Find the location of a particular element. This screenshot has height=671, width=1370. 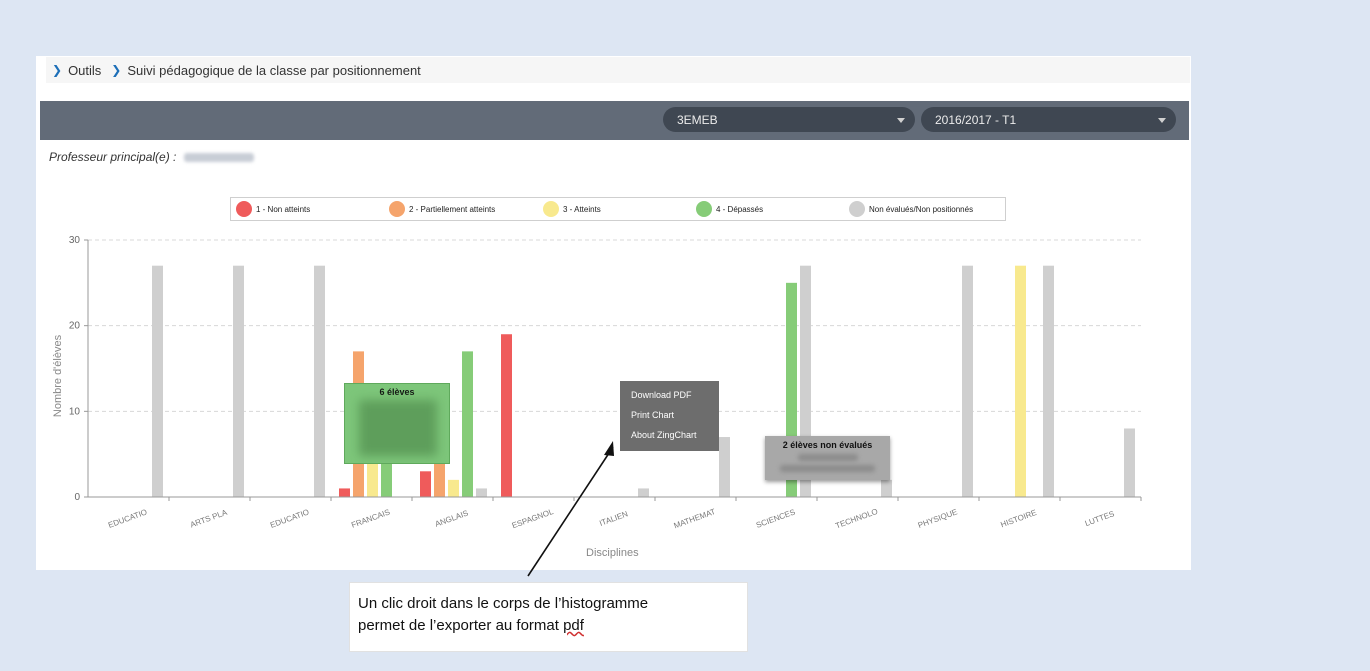

y-tick-label: 0 is located at coordinates (77, 497).